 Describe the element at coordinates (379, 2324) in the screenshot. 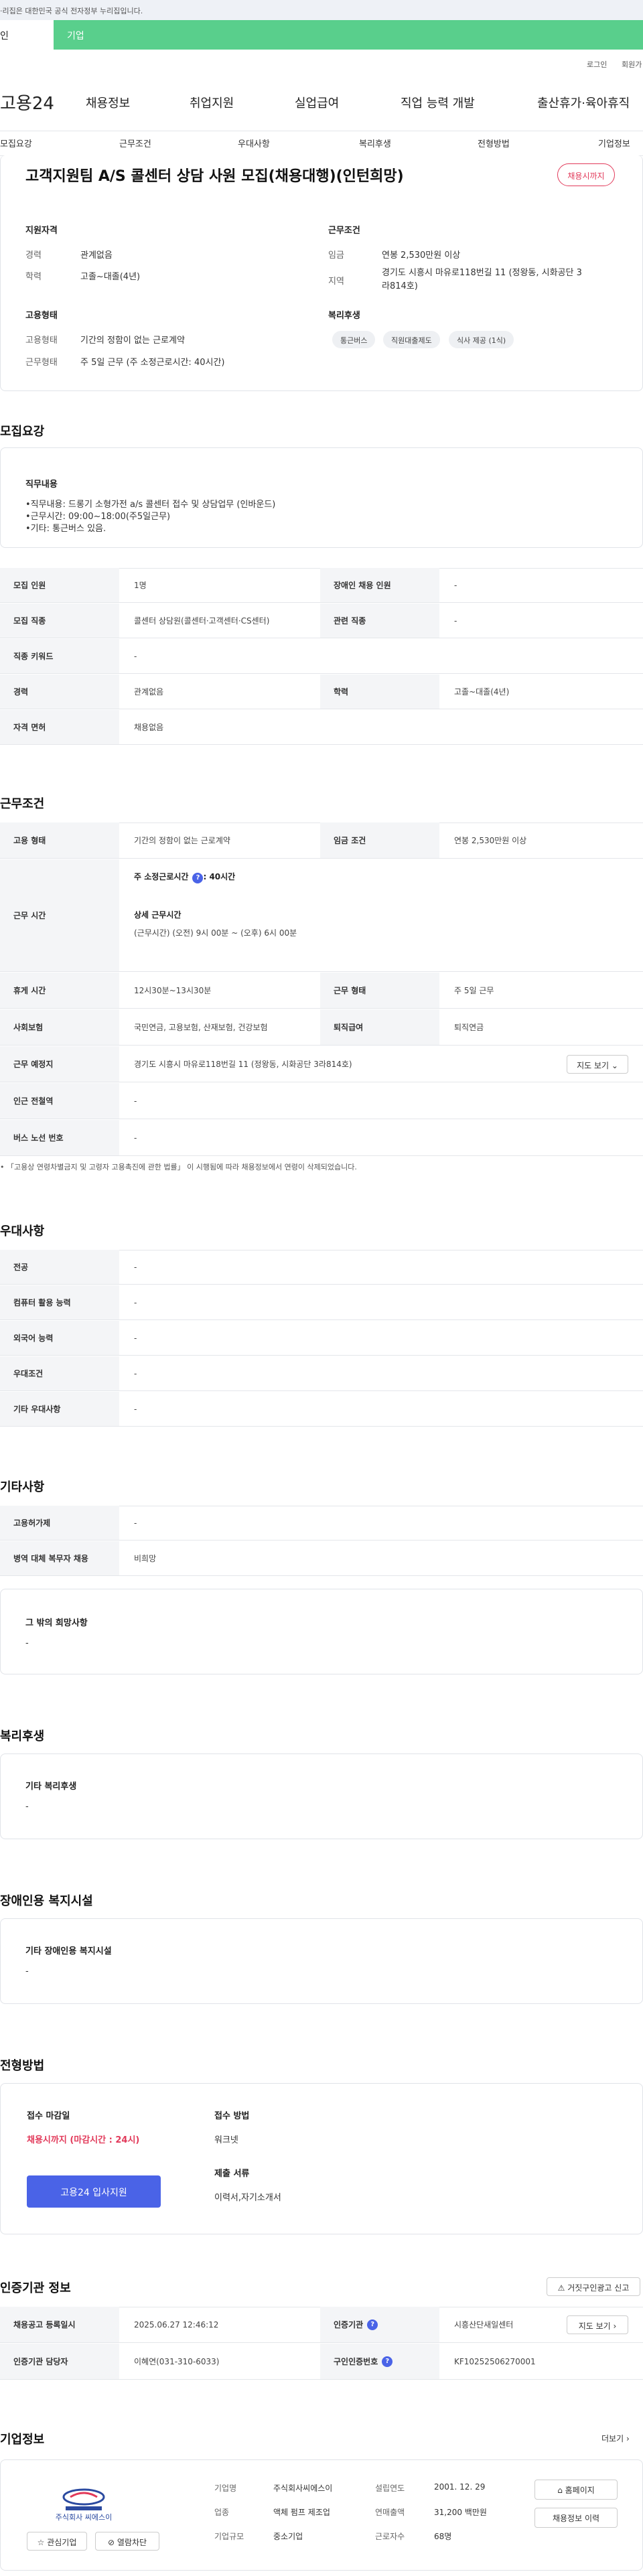

I see `table-header-cell: 인증기관?` at that location.